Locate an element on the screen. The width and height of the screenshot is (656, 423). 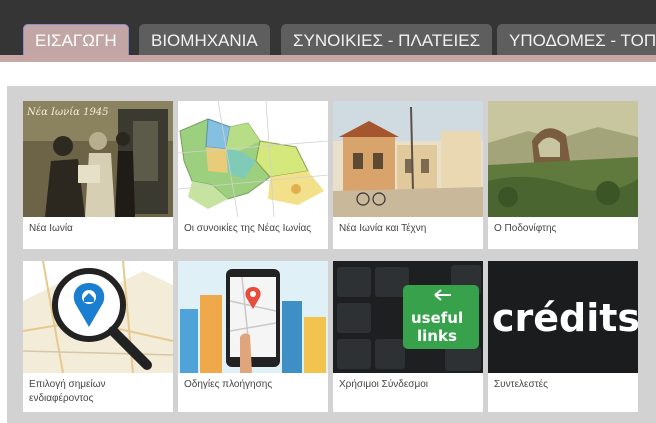
credits-text: crédits is located at coordinates (565, 318).